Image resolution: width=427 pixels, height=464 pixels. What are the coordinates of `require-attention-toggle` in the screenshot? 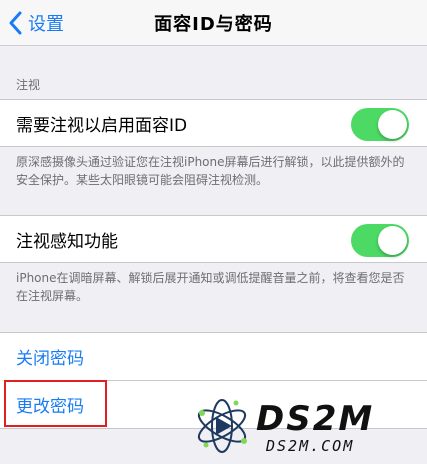 It's located at (380, 124).